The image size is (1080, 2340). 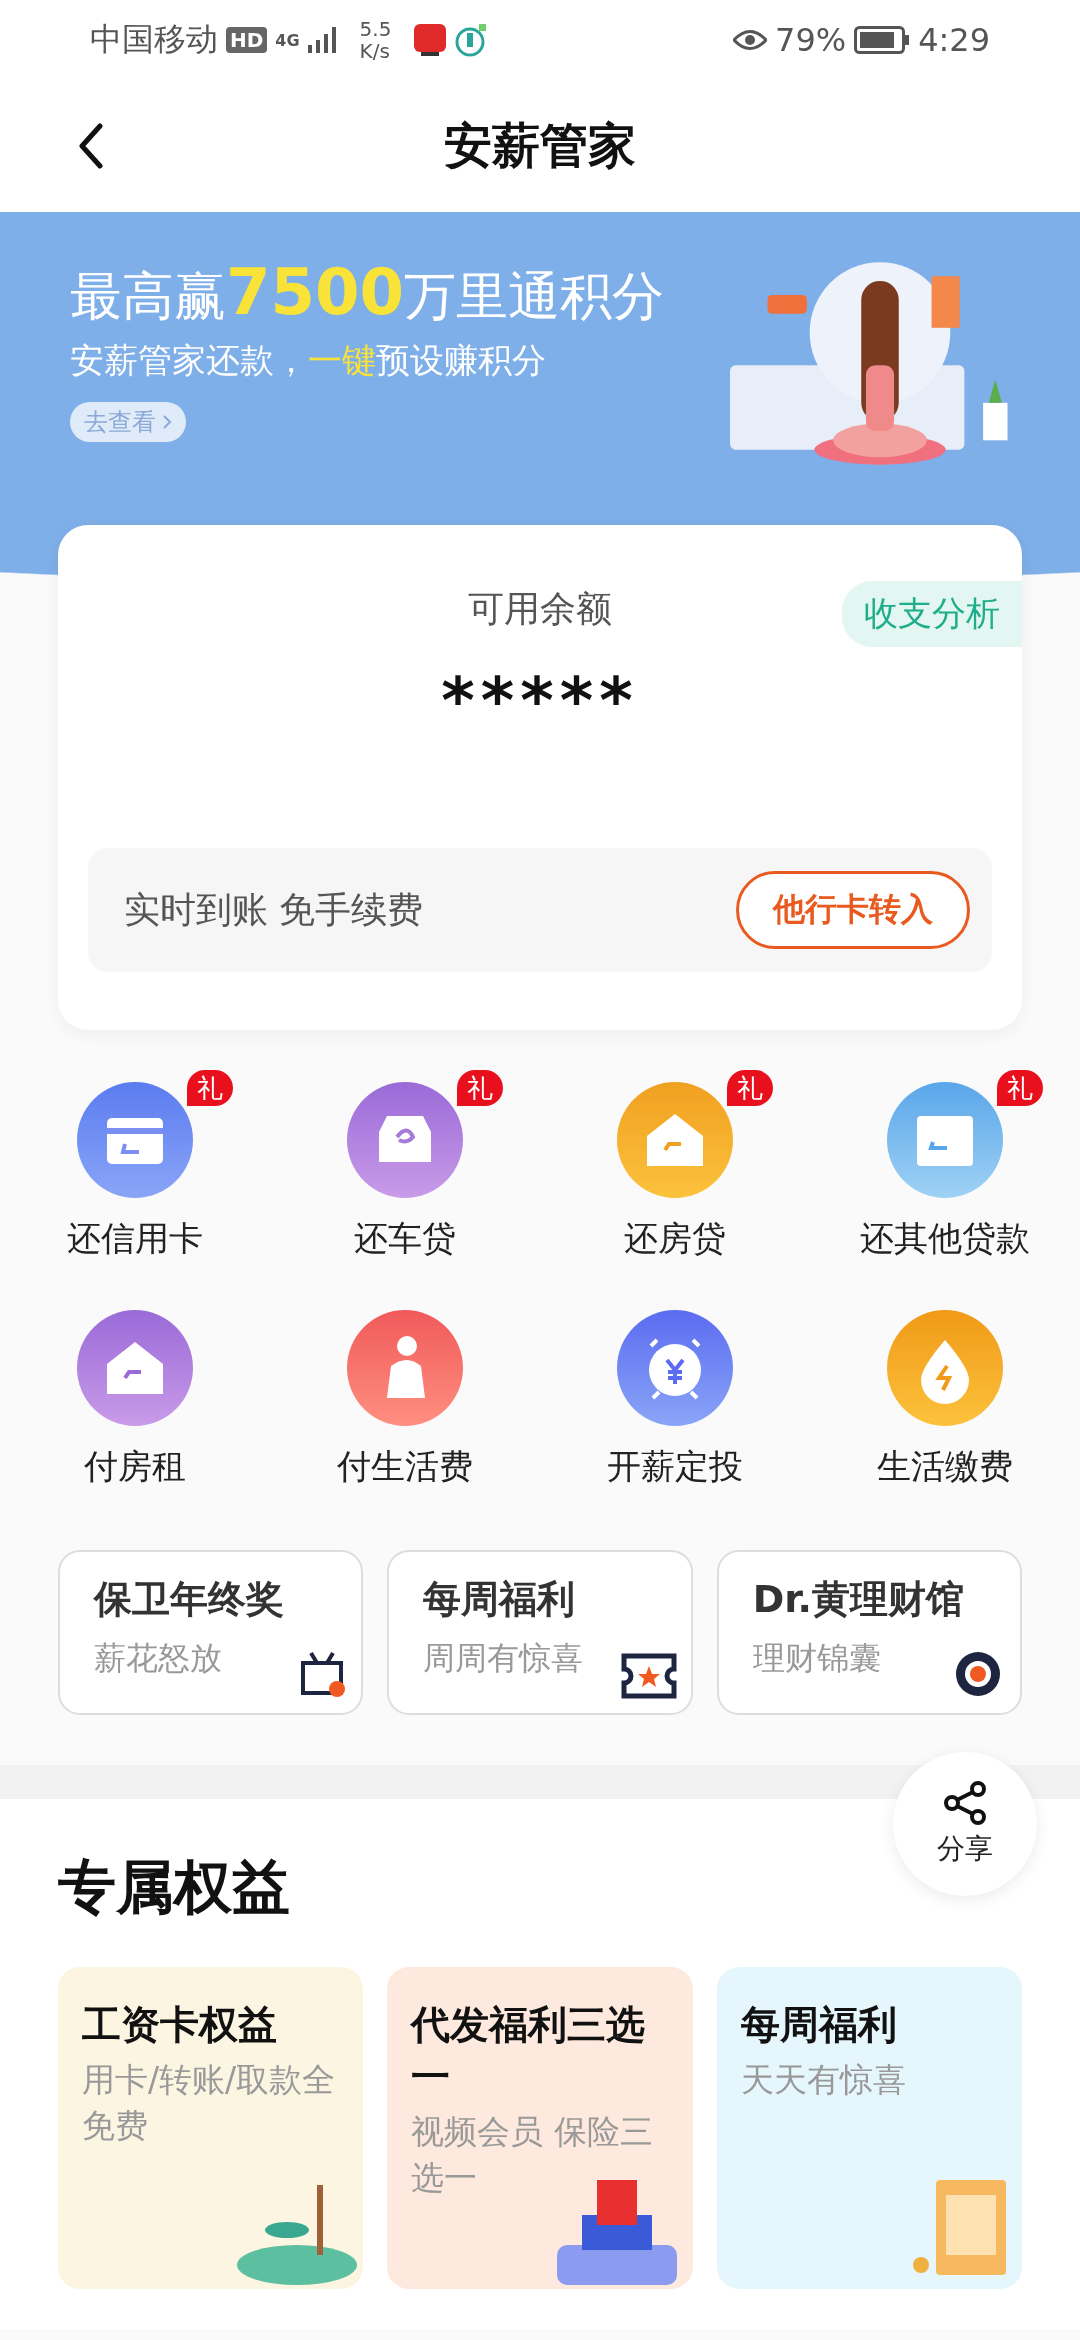 What do you see at coordinates (503, 1658) in the screenshot?
I see `promo-subtitle: 周周有惊喜` at bounding box center [503, 1658].